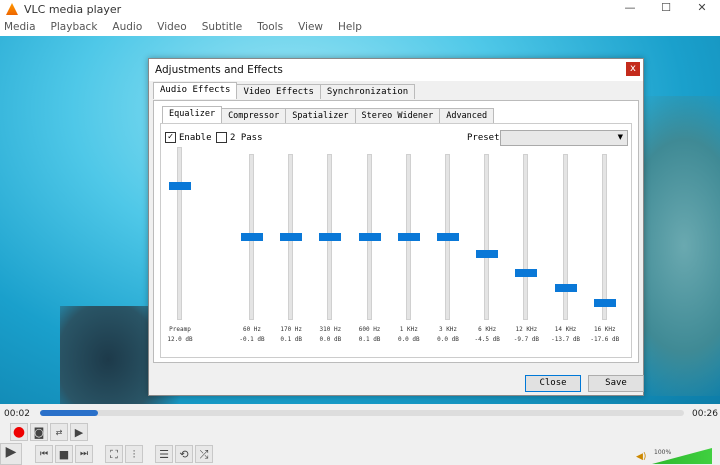  I want to click on slider-label: -0.1 dB, so click(252, 339).